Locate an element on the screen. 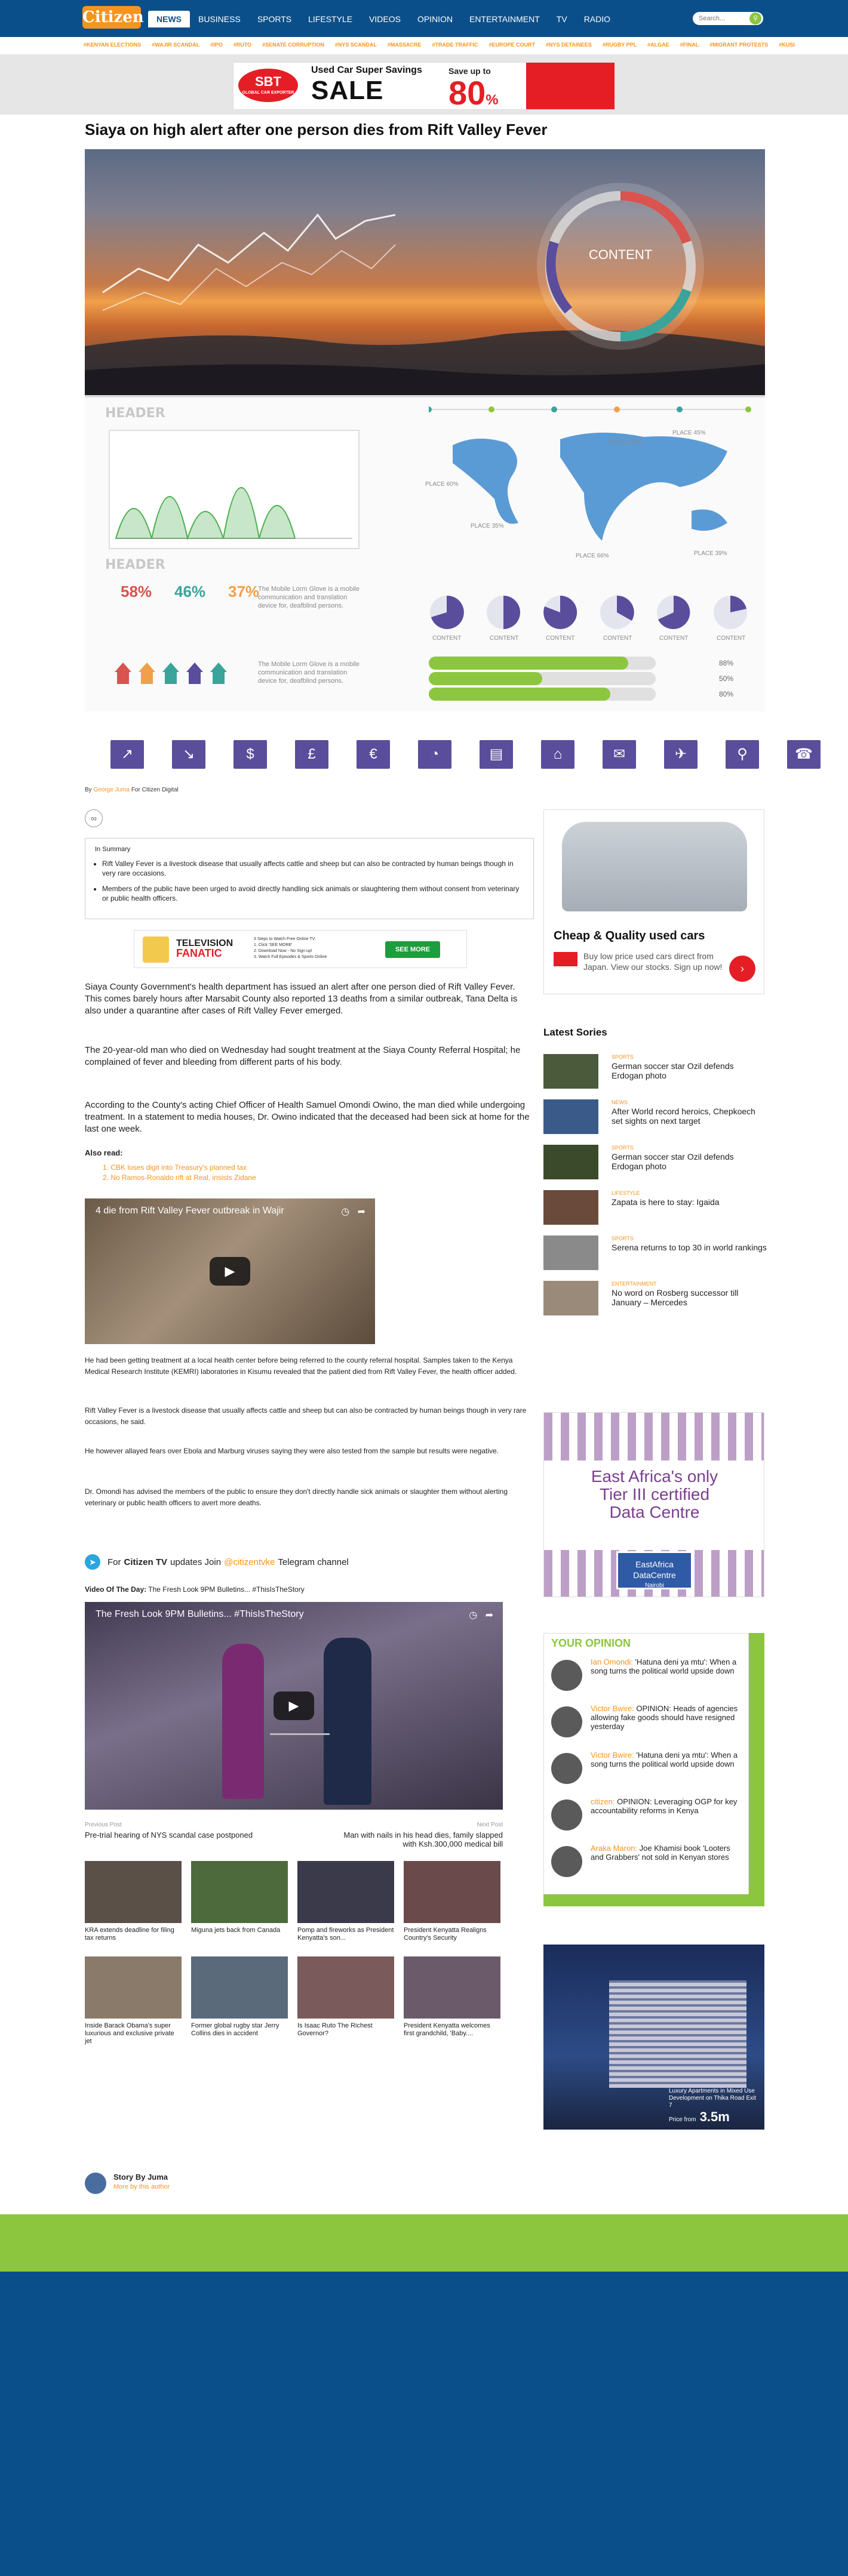 The width and height of the screenshot is (848, 2576). pie-row is located at coordinates (588, 612).